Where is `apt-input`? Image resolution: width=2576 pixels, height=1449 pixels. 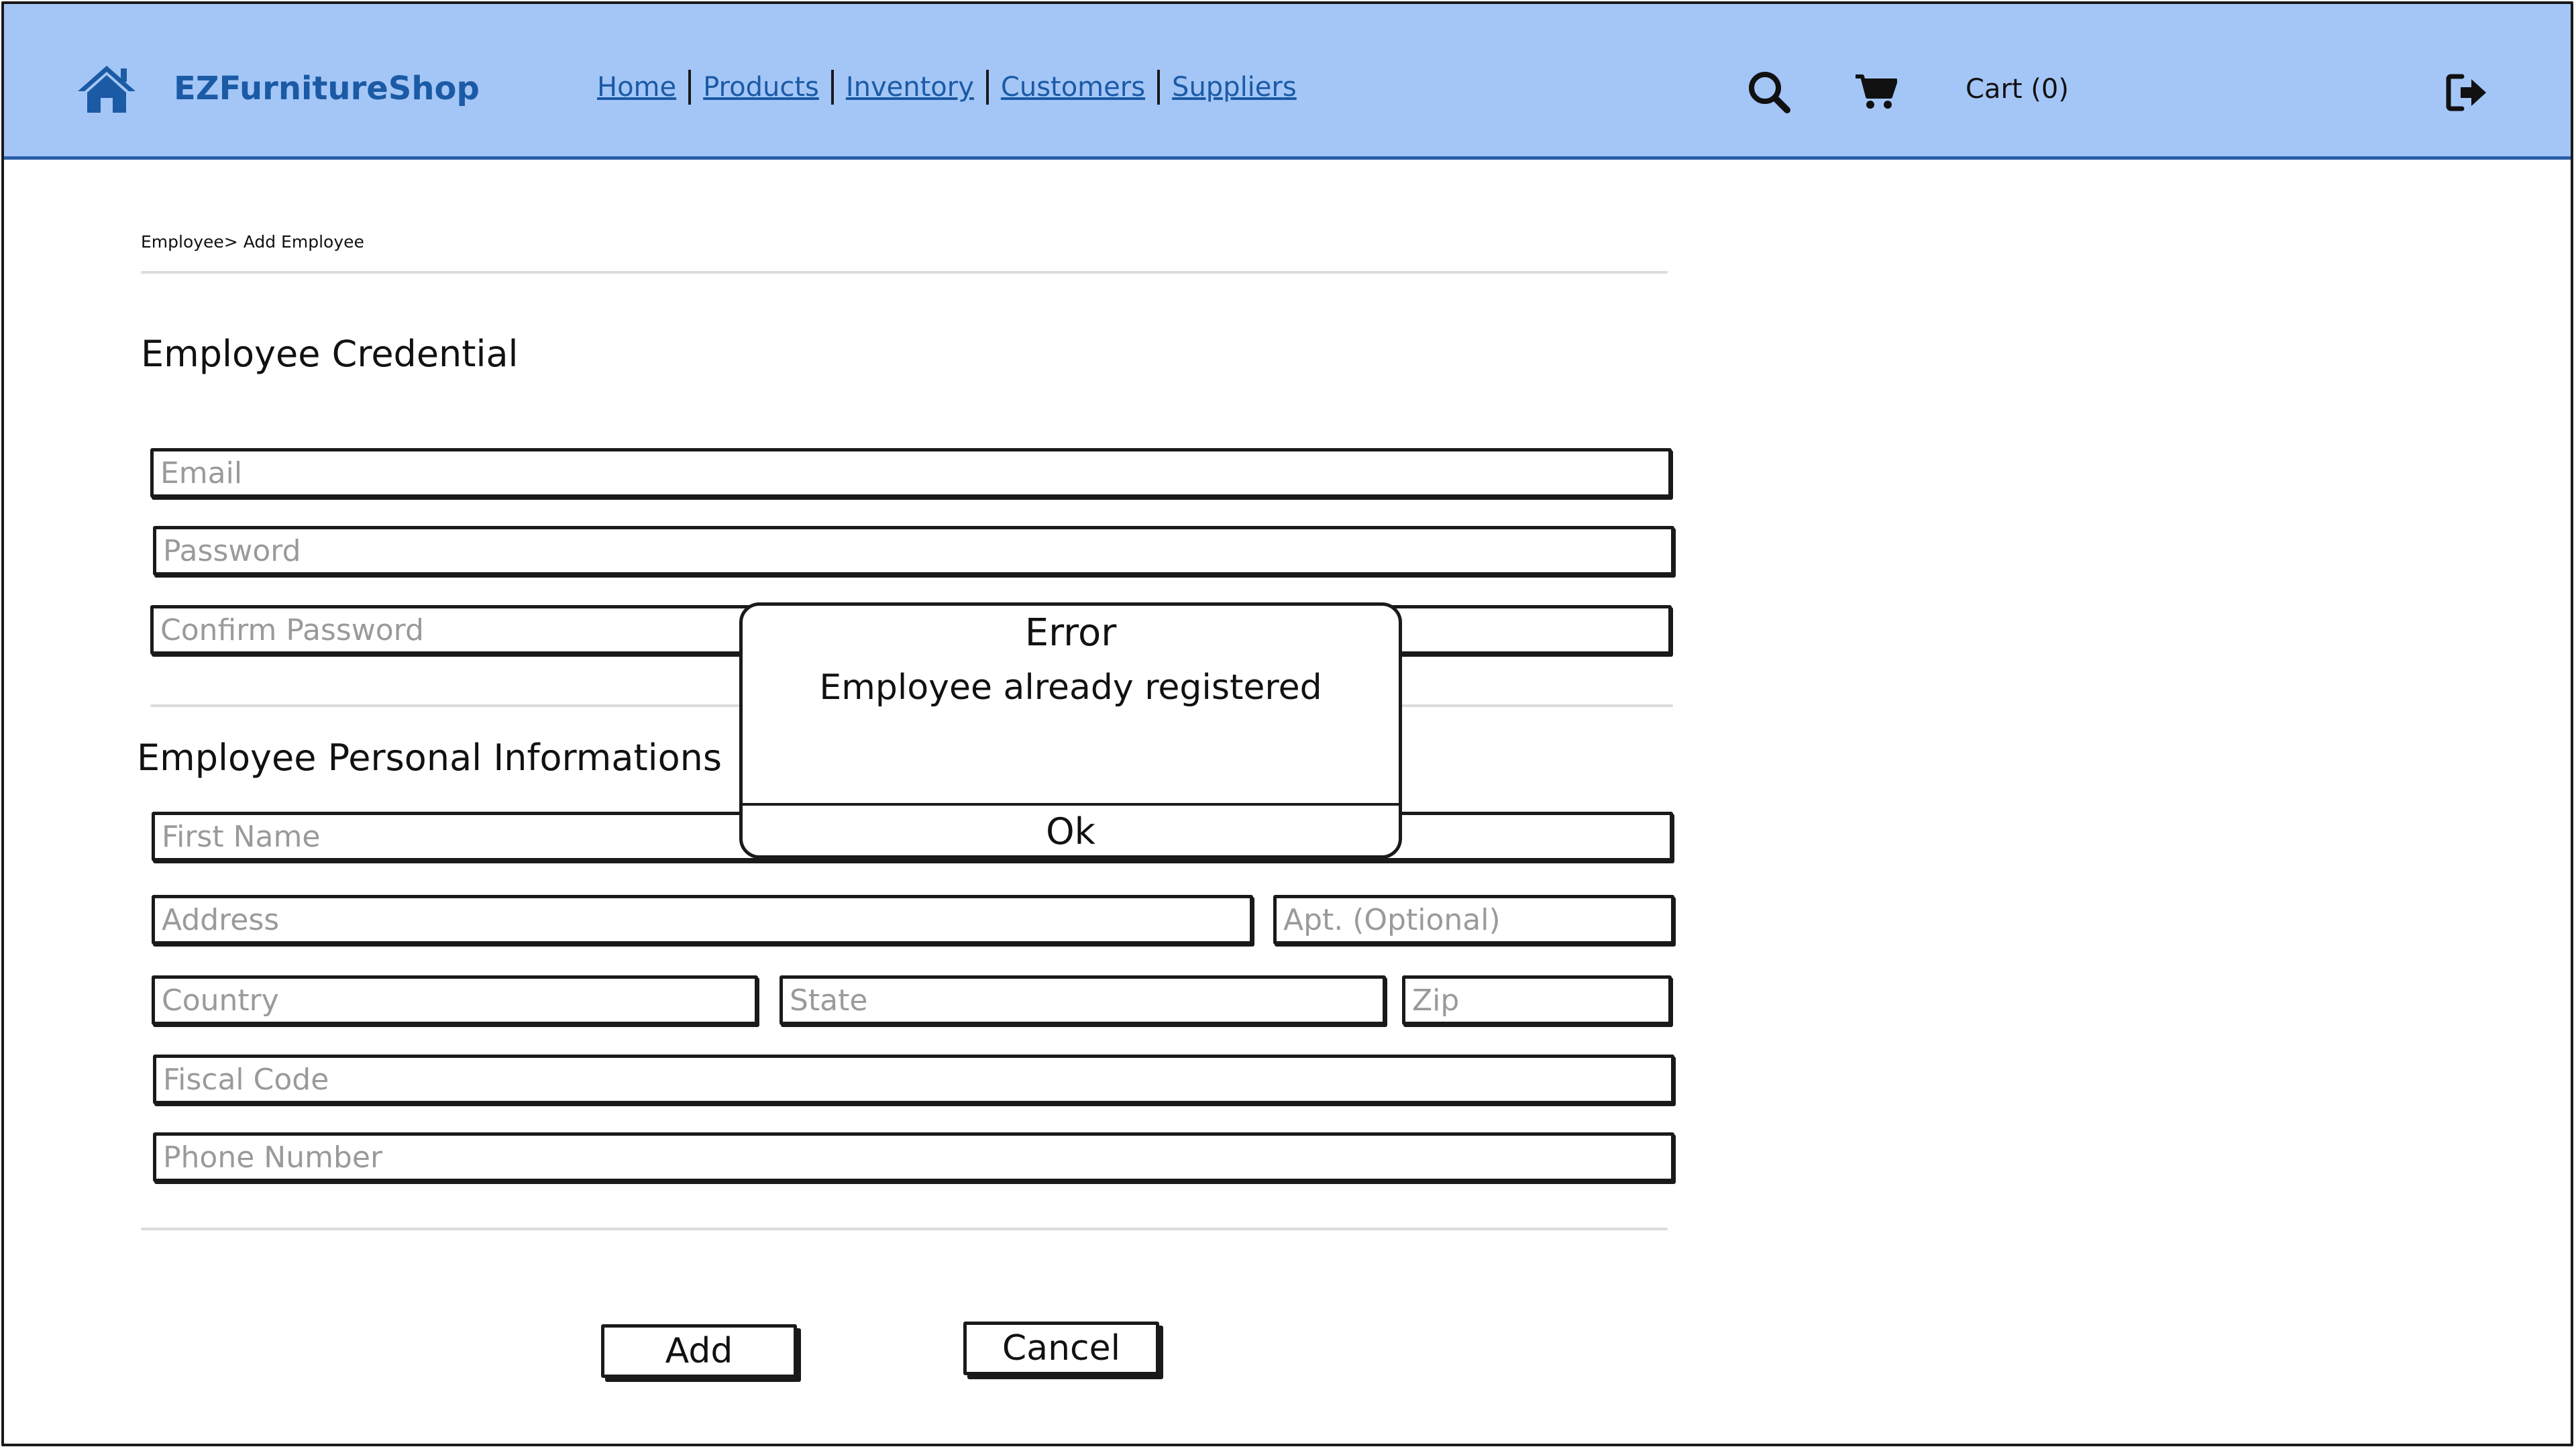
apt-input is located at coordinates (1474, 919).